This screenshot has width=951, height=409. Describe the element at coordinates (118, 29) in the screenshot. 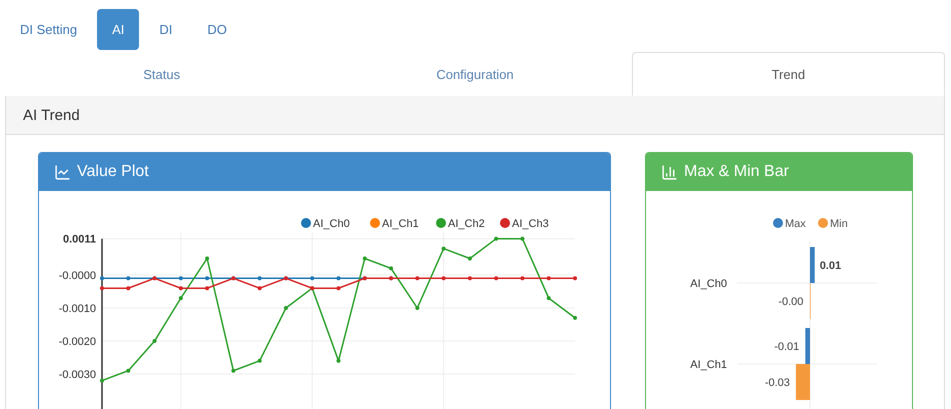

I see `nav-pill: AI` at that location.